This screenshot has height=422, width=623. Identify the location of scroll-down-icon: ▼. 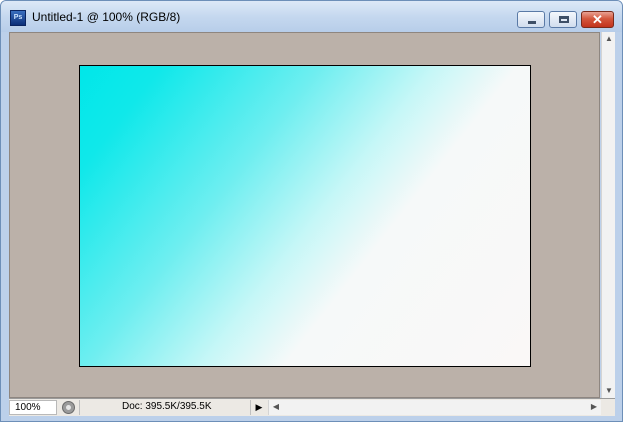
(609, 391).